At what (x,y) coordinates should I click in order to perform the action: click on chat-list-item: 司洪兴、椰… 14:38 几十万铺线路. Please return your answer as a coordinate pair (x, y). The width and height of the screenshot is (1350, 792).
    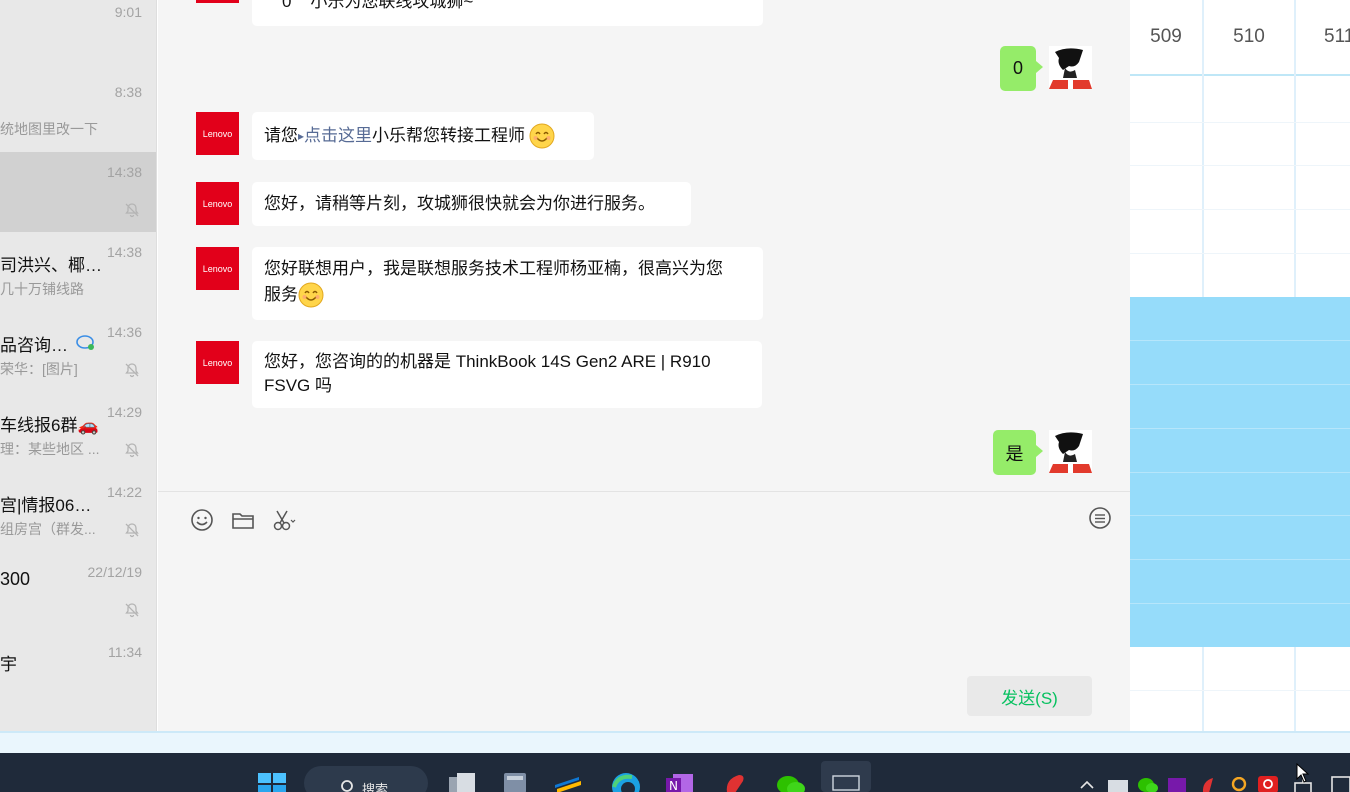
    Looking at the image, I should click on (78, 272).